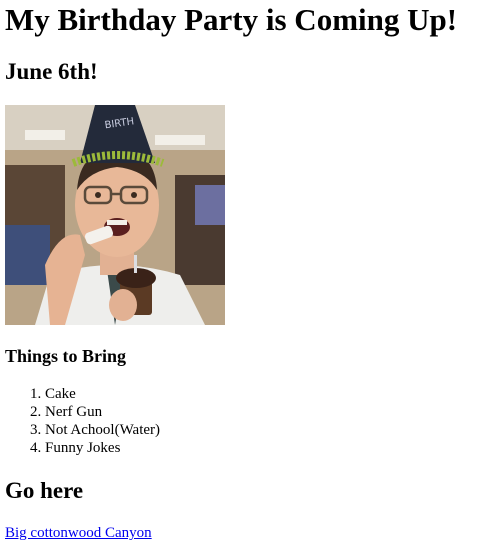  What do you see at coordinates (102, 412) in the screenshot?
I see `list-item: Nerf Gun` at bounding box center [102, 412].